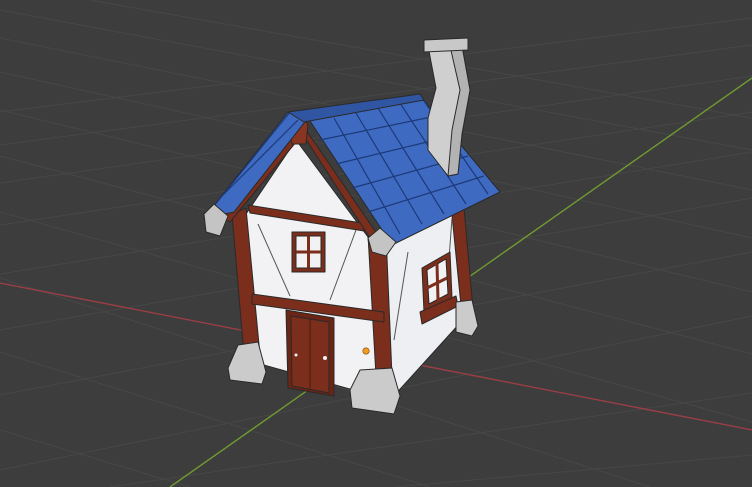  Describe the element at coordinates (375, 391) in the screenshot. I see `stone-base-front-right` at that location.